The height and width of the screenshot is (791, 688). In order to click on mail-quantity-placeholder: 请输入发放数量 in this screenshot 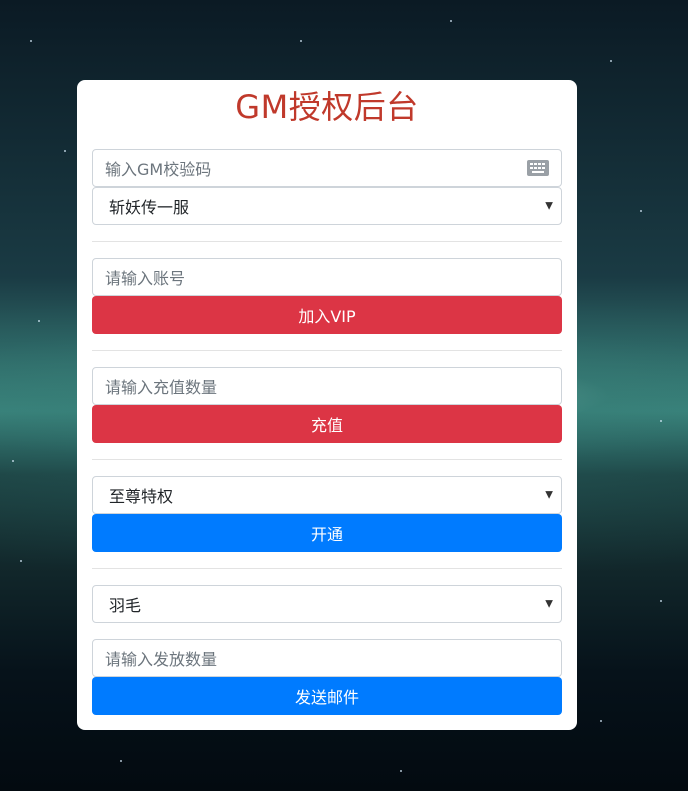, I will do `click(161, 659)`.